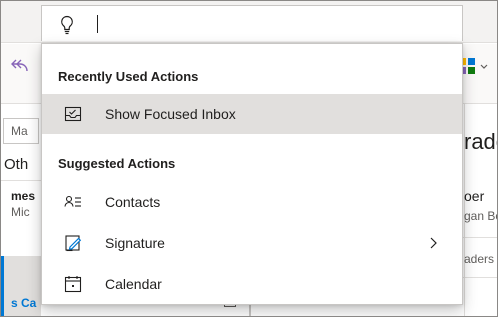  Describe the element at coordinates (252, 243) in the screenshot. I see `action-signature: Signature` at that location.